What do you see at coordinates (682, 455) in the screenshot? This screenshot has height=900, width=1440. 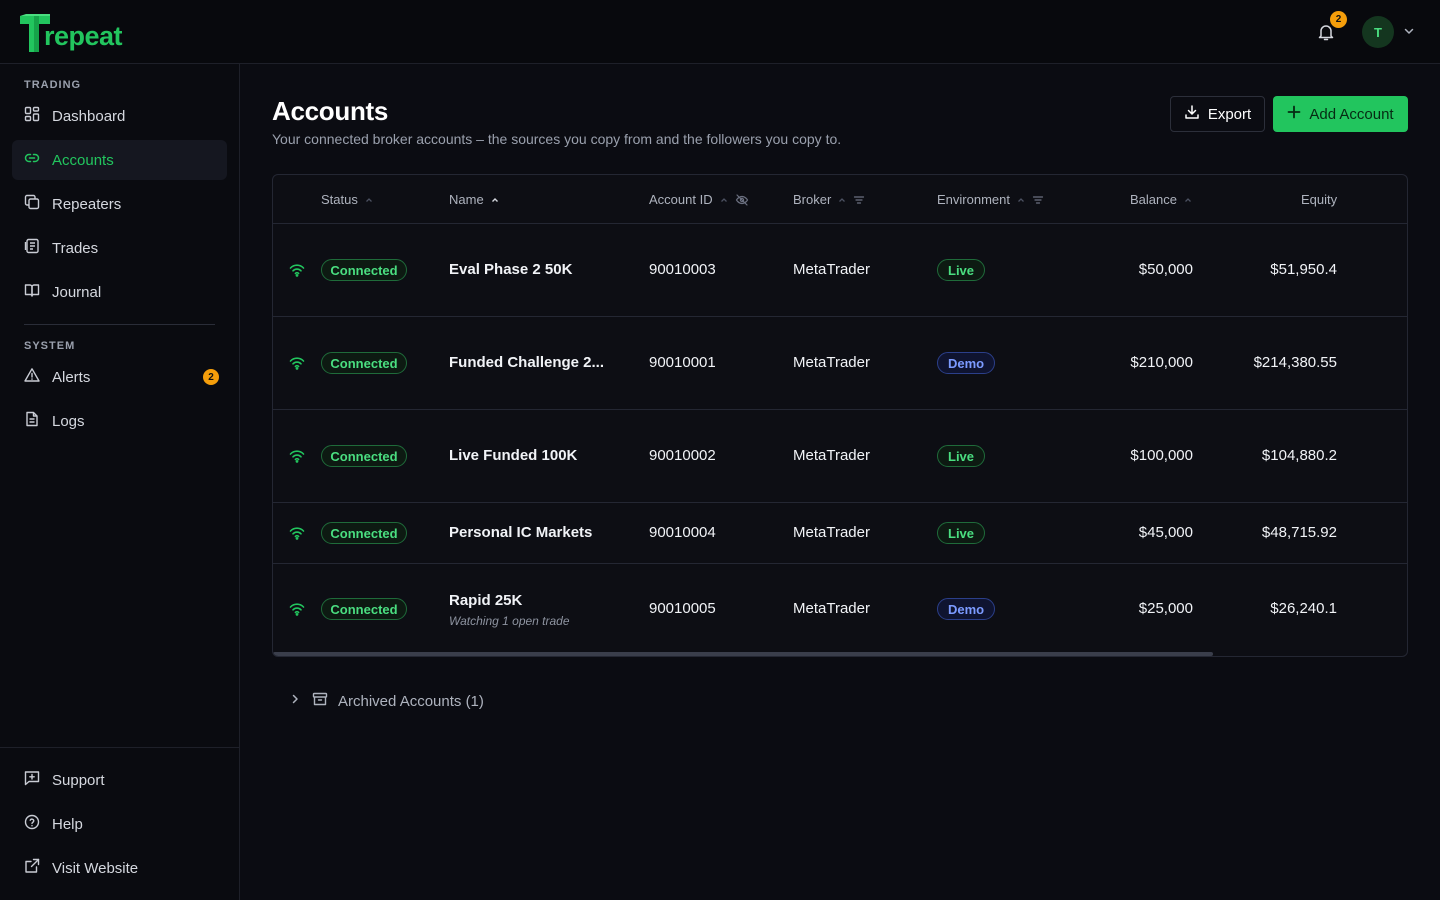 I see `account-id: 90010002` at bounding box center [682, 455].